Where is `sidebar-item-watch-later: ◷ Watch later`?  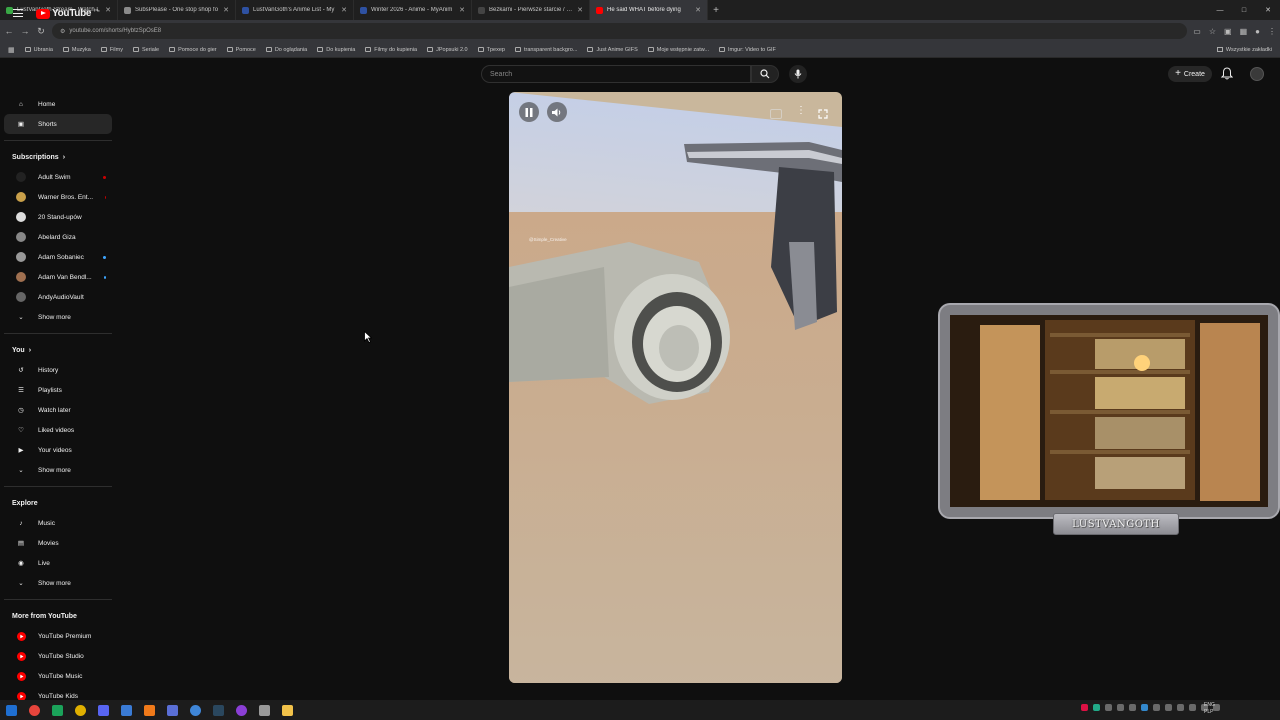
sidebar-item-watch-later: ◷ Watch later is located at coordinates (58, 410).